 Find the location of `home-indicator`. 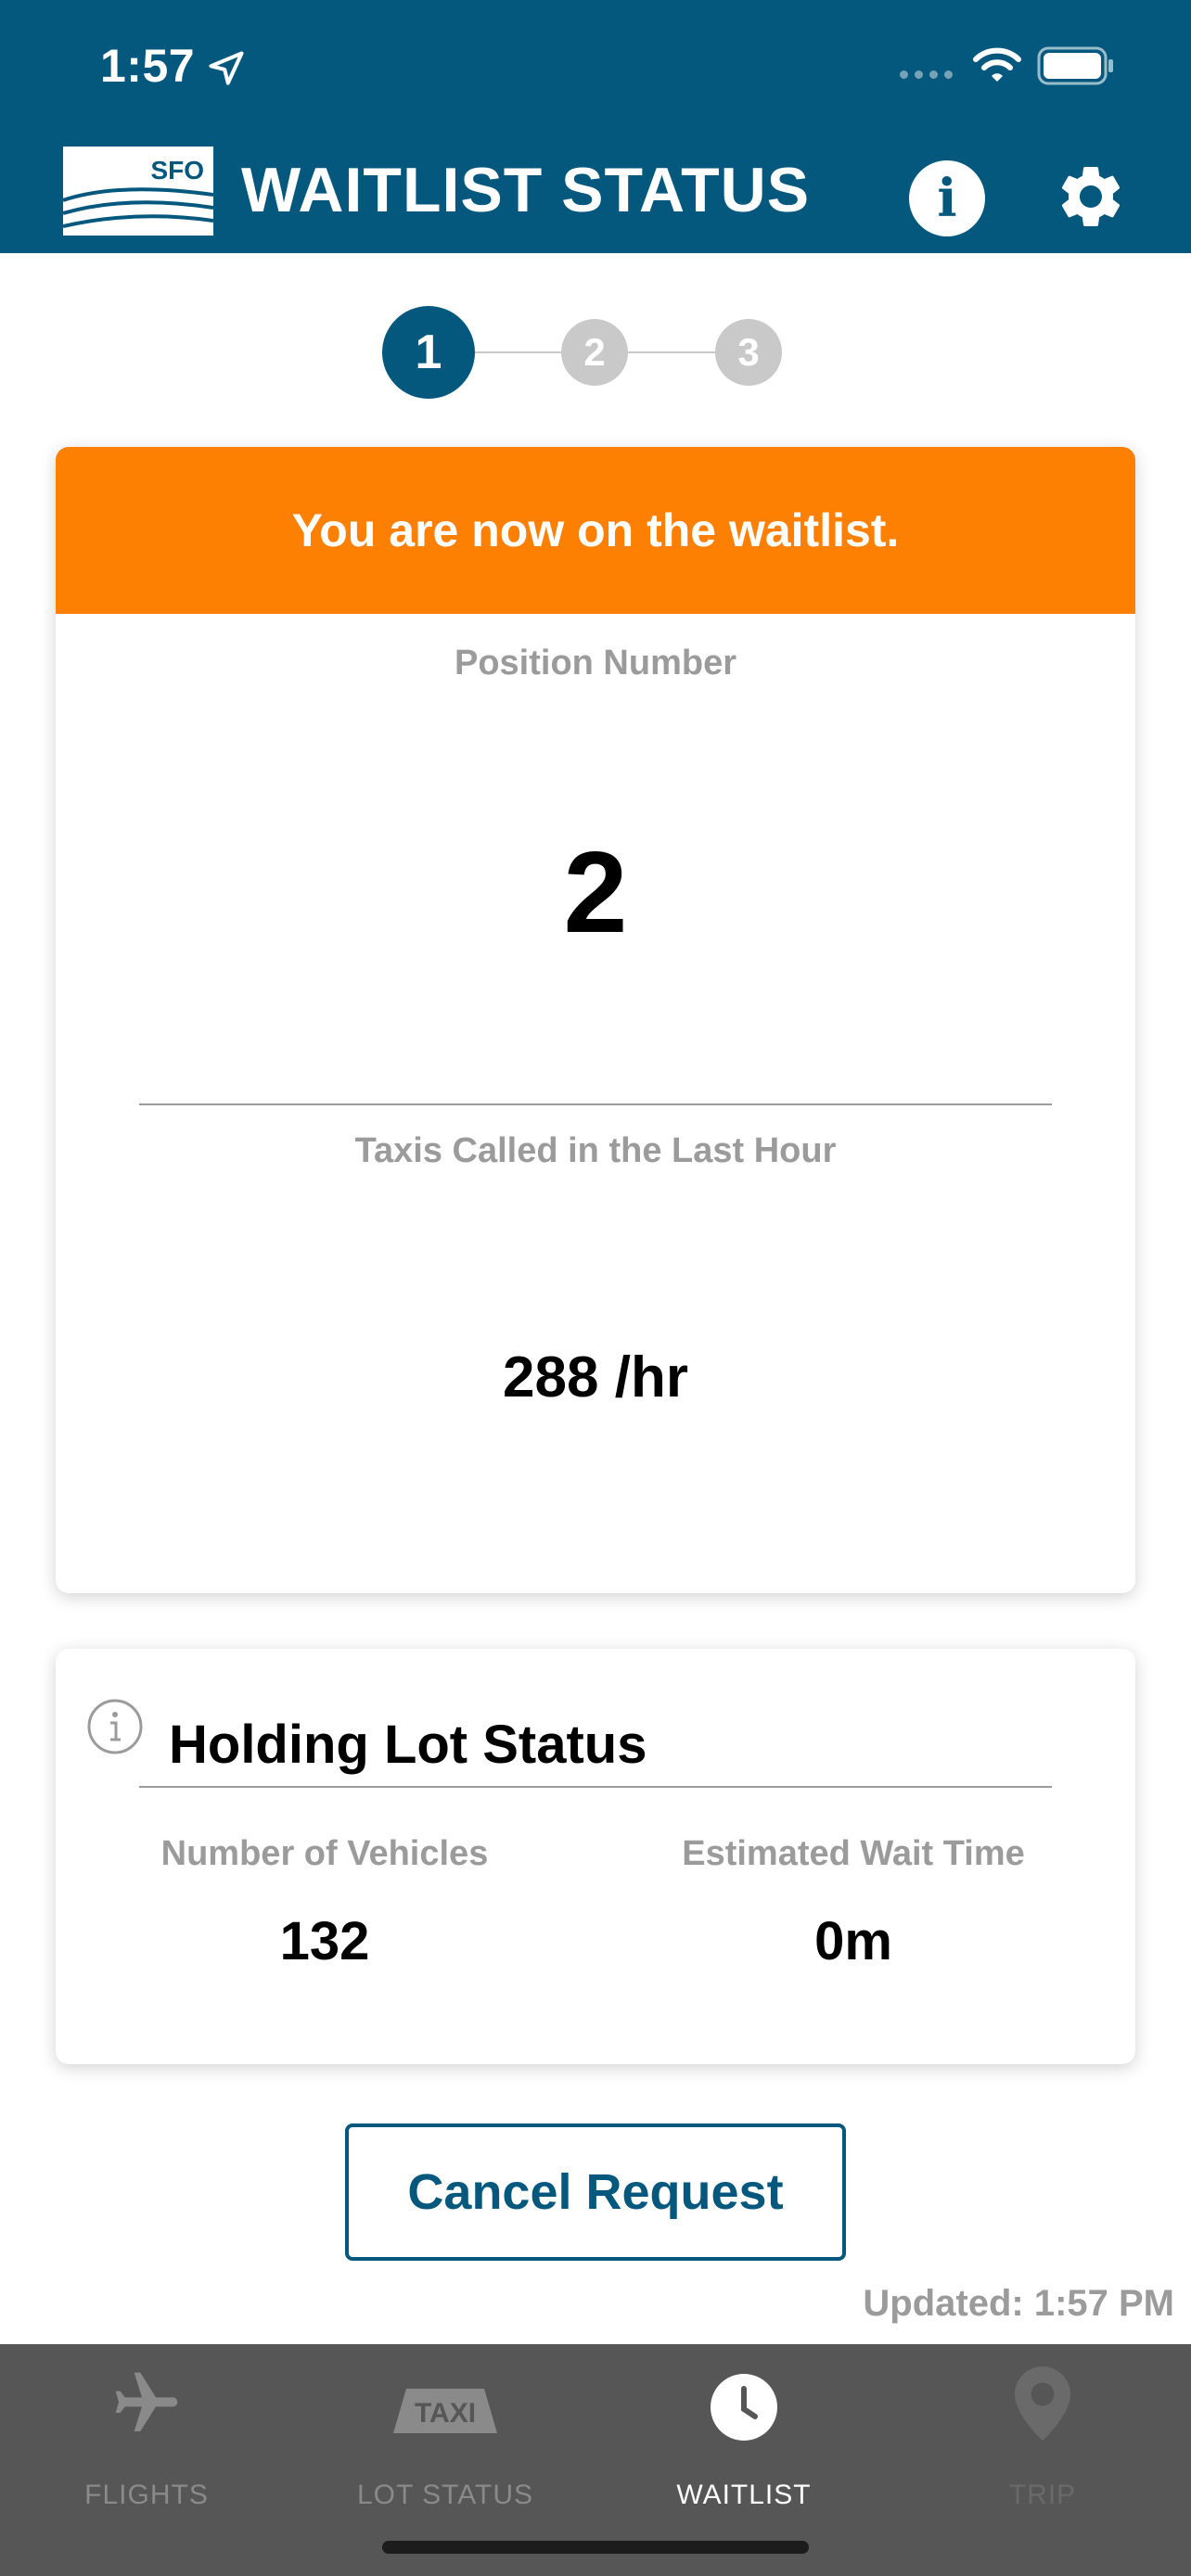

home-indicator is located at coordinates (595, 2547).